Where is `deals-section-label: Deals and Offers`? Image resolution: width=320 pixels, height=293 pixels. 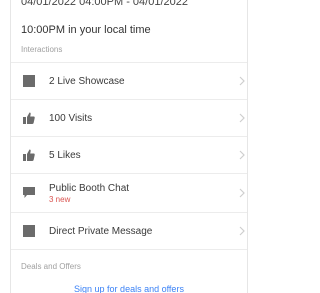 deals-section-label: Deals and Offers is located at coordinates (51, 266).